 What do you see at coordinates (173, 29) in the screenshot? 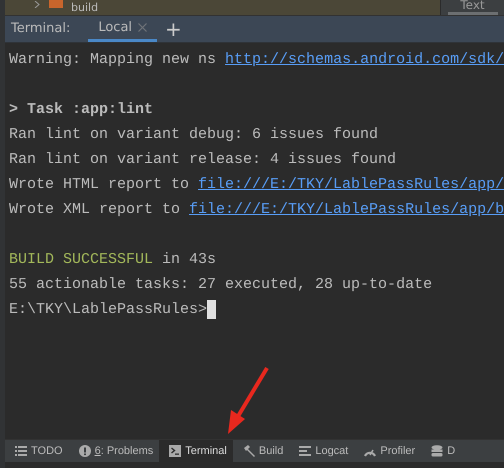
I see `add-tab-button: +` at bounding box center [173, 29].